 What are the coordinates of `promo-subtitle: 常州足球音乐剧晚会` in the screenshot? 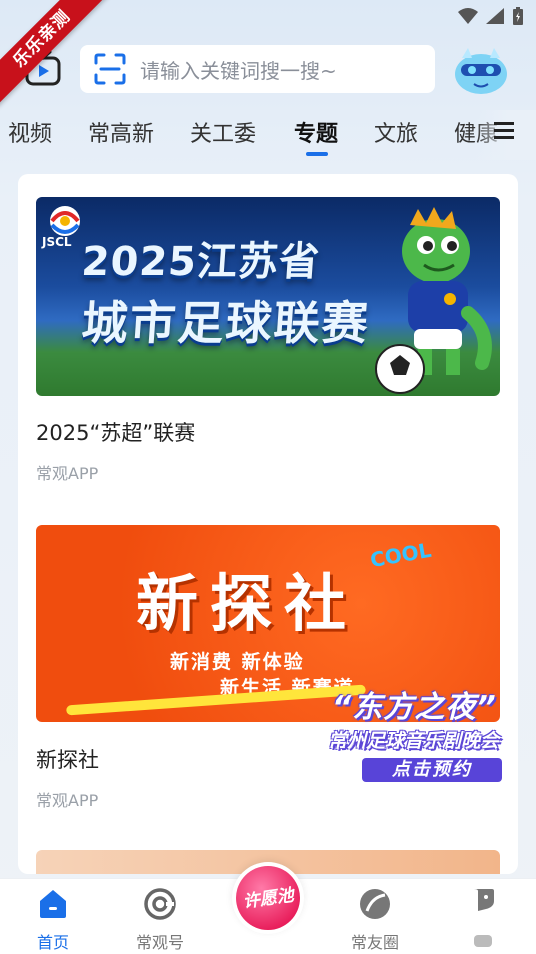 It's located at (414, 741).